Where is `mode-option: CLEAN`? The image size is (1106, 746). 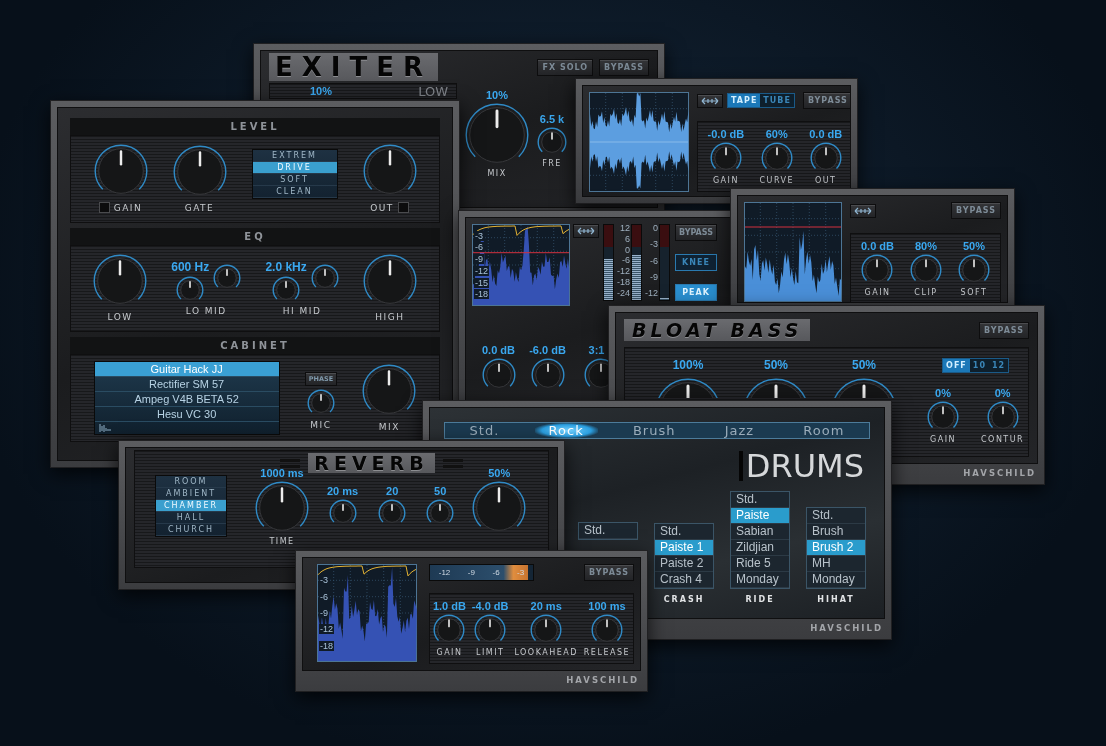 mode-option: CLEAN is located at coordinates (294, 191).